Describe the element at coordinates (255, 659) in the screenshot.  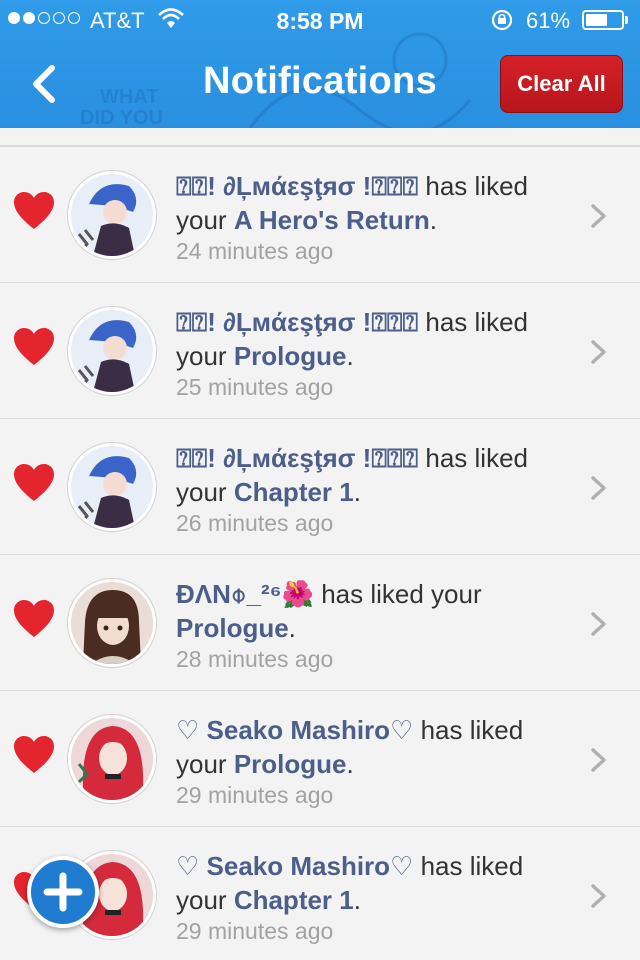
I see `time-ago: 28 minutes ago` at that location.